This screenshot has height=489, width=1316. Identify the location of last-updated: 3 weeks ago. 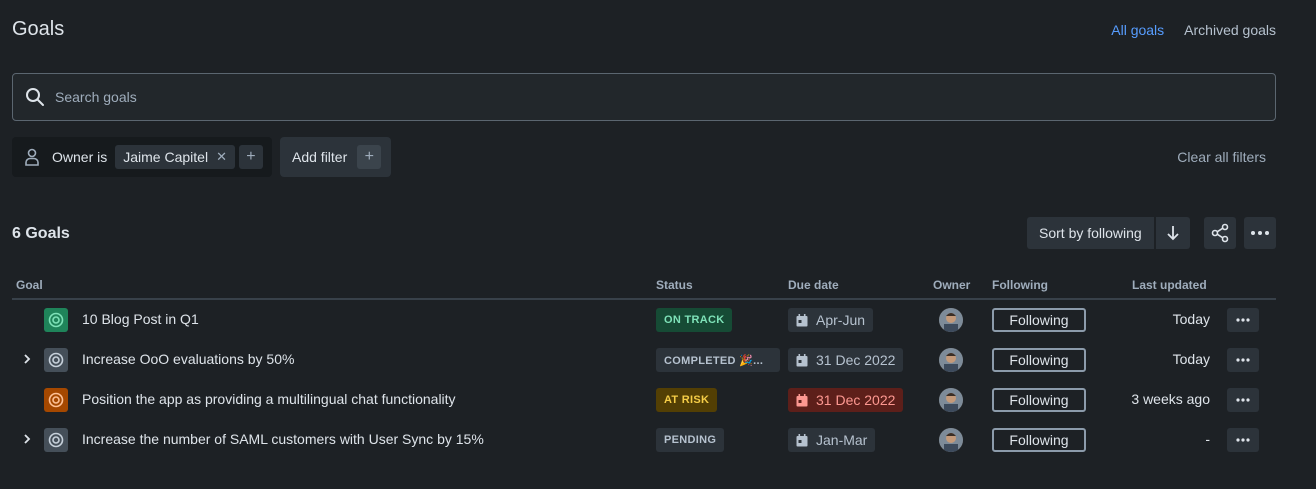
(1170, 399).